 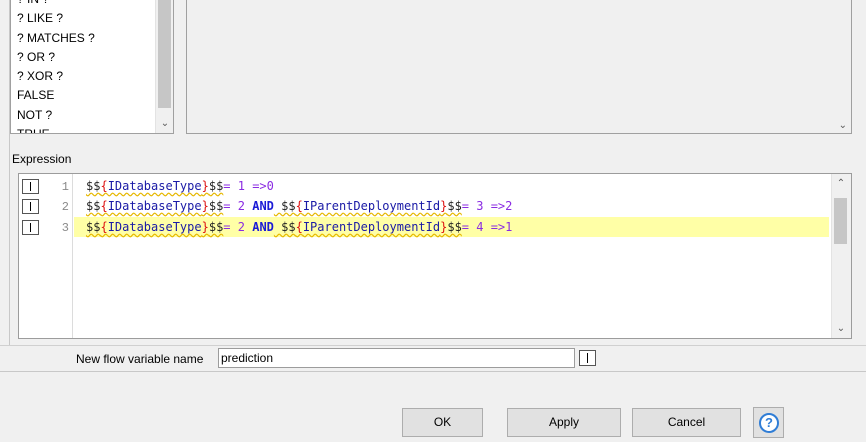 What do you see at coordinates (42, 159) in the screenshot?
I see `expression-label: Expression` at bounding box center [42, 159].